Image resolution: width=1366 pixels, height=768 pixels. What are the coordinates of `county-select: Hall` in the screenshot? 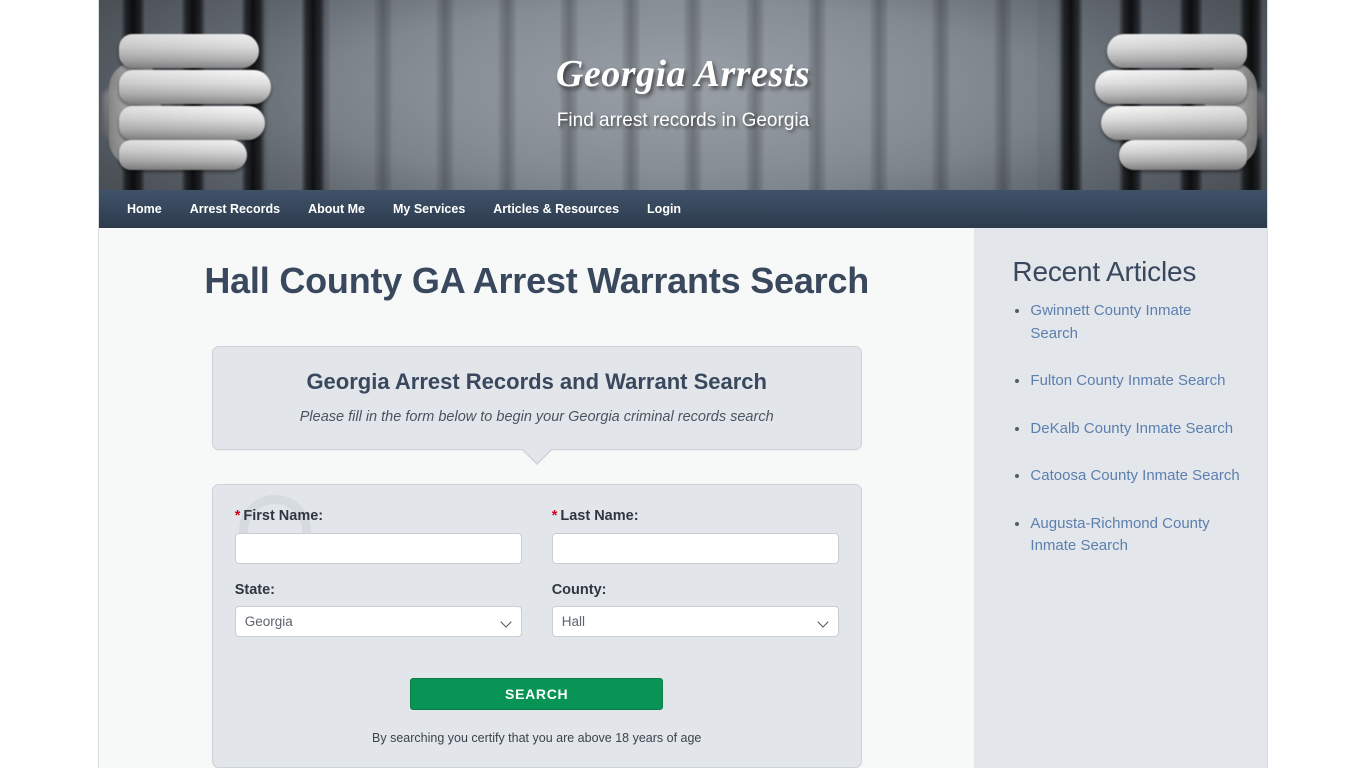 It's located at (695, 621).